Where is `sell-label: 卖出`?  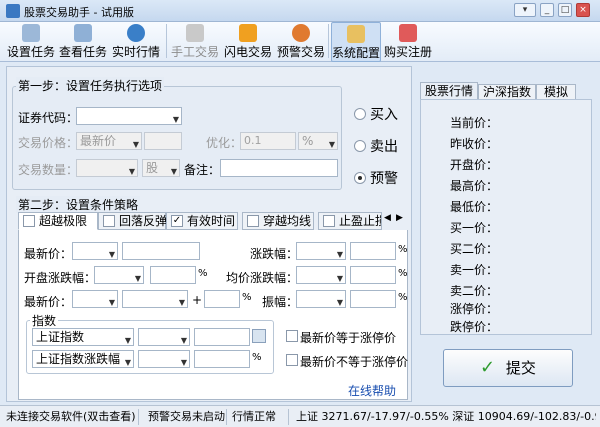 sell-label: 卖出 is located at coordinates (384, 146).